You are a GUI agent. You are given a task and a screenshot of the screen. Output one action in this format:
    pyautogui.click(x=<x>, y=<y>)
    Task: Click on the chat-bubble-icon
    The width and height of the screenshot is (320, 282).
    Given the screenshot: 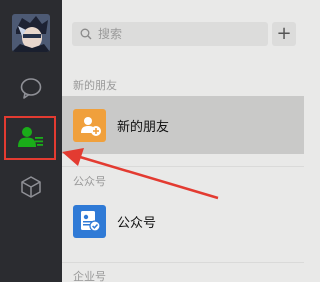 What is the action you would take?
    pyautogui.click(x=31, y=88)
    